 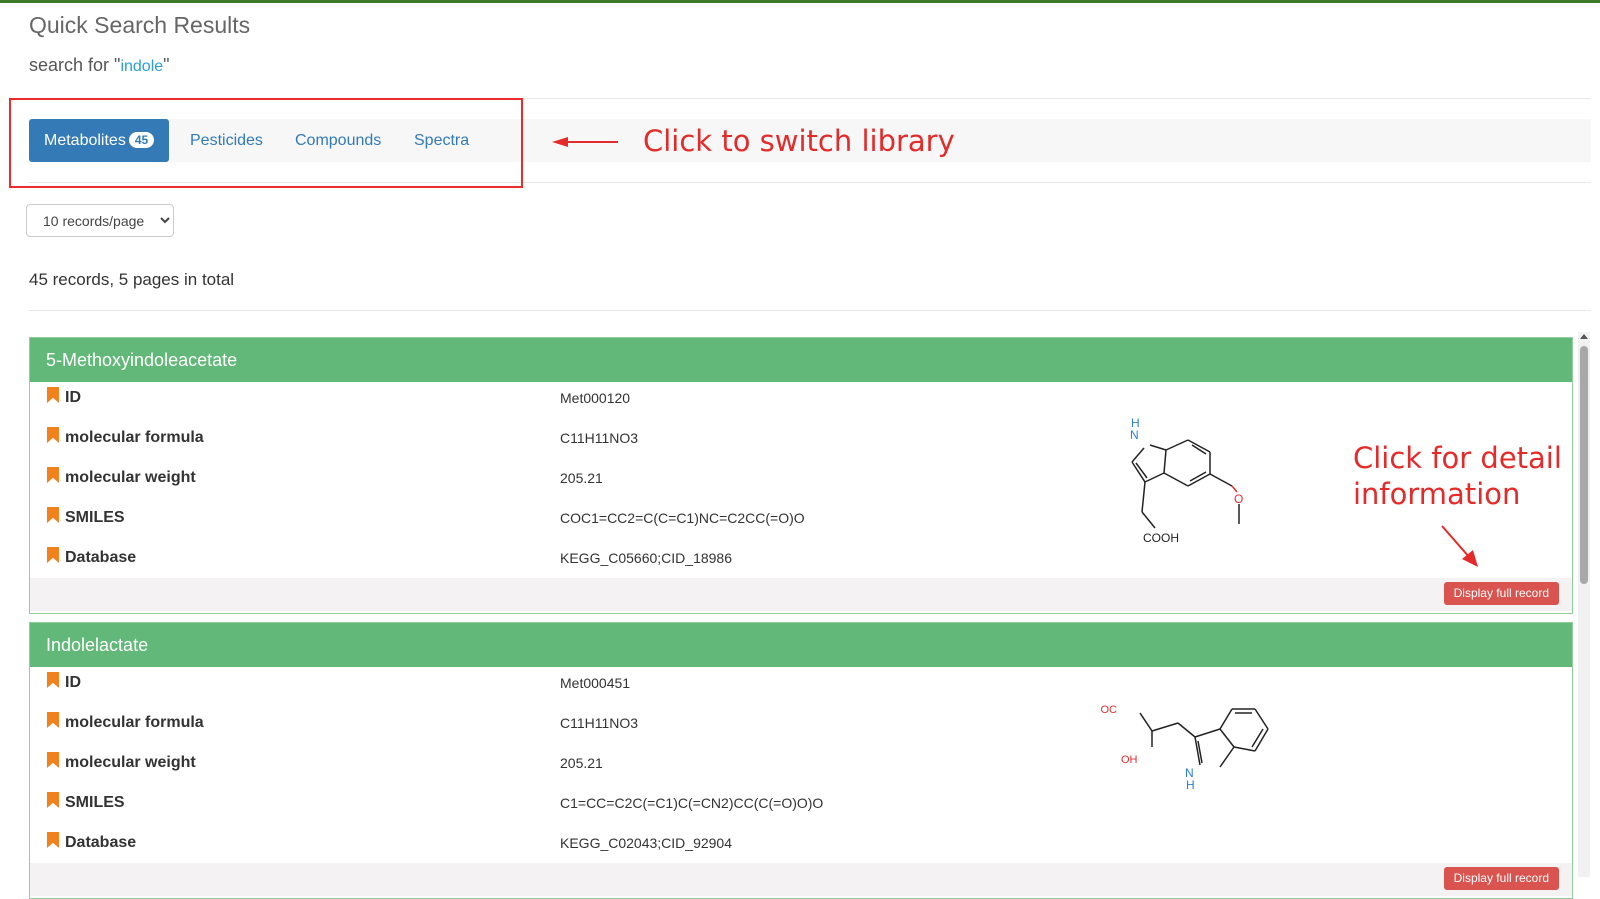 What do you see at coordinates (810, 310) in the screenshot?
I see `divider` at bounding box center [810, 310].